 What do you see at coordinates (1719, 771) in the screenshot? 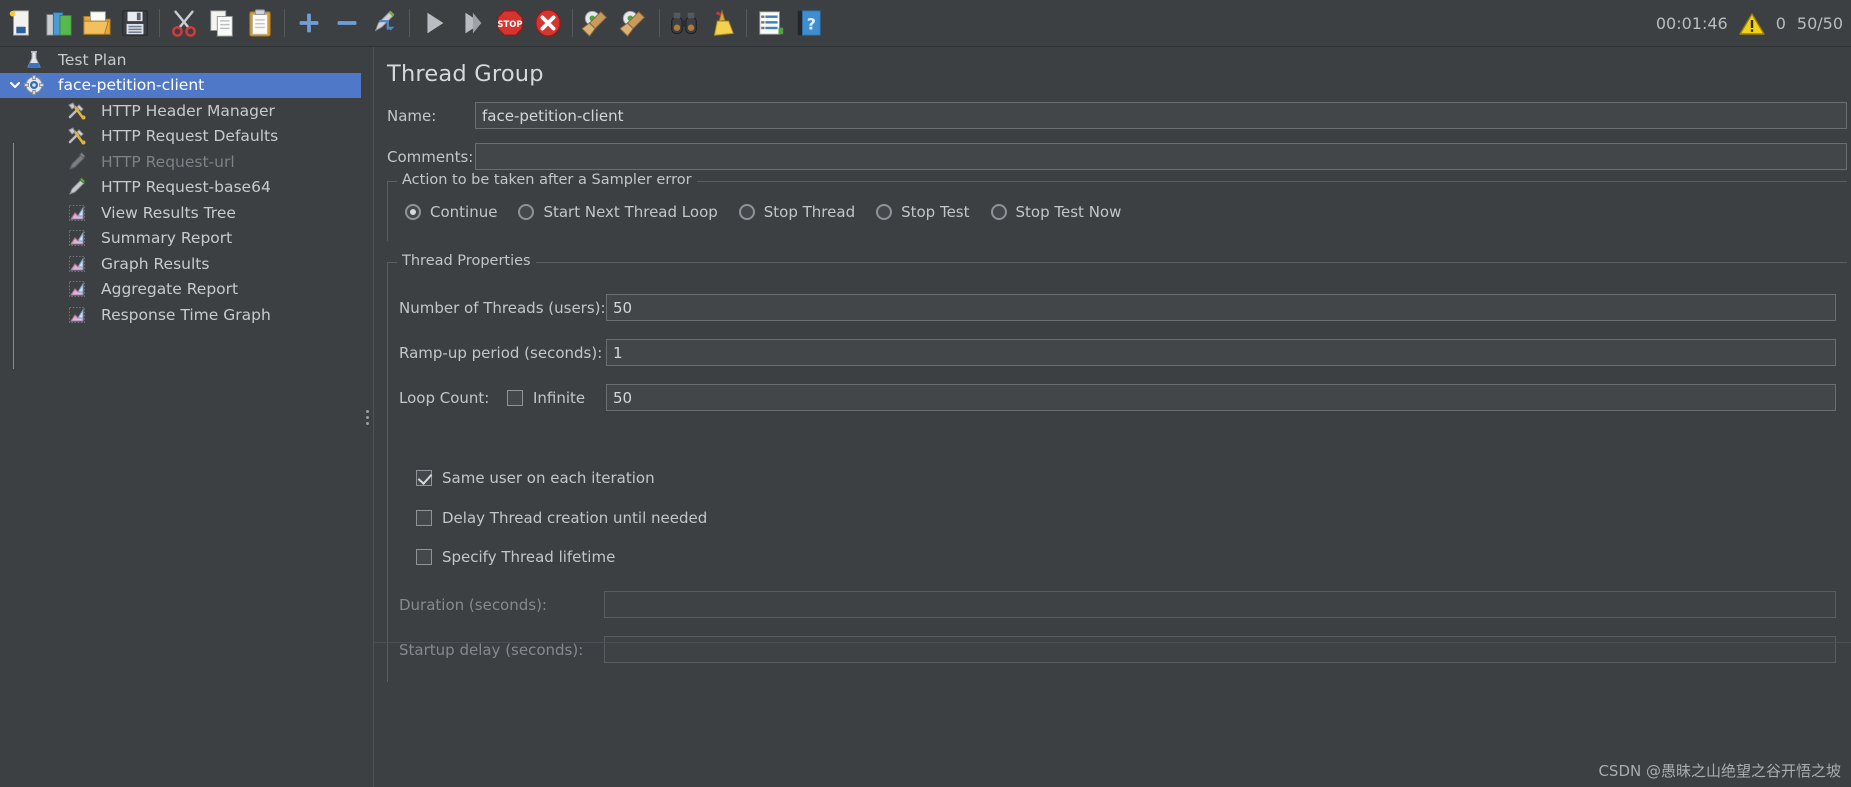
I see `watermark-text: CSDN @愚昧之山绝望之谷开悟之坡` at bounding box center [1719, 771].